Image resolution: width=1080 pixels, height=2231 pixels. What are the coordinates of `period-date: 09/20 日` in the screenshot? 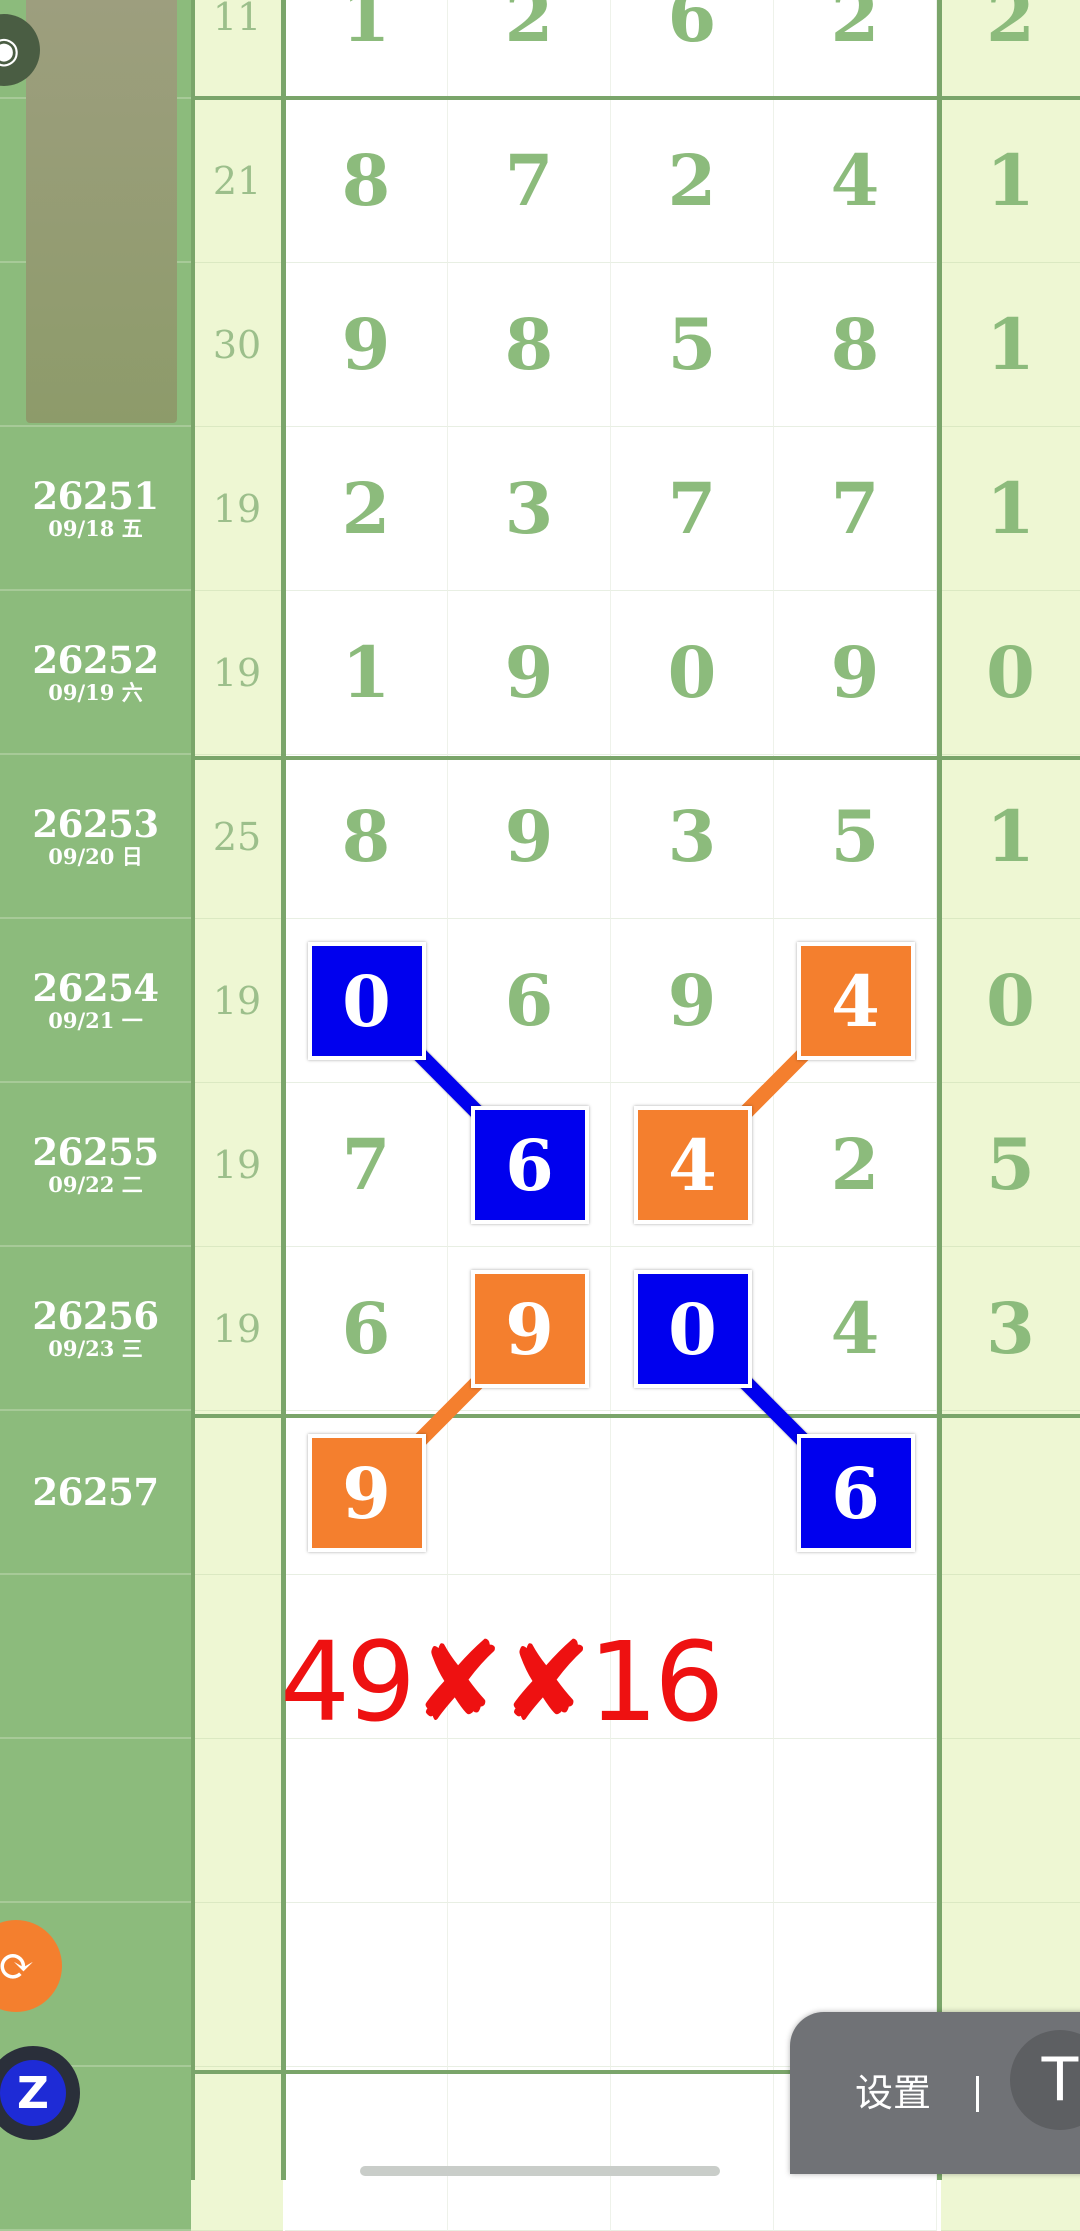 It's located at (95, 856).